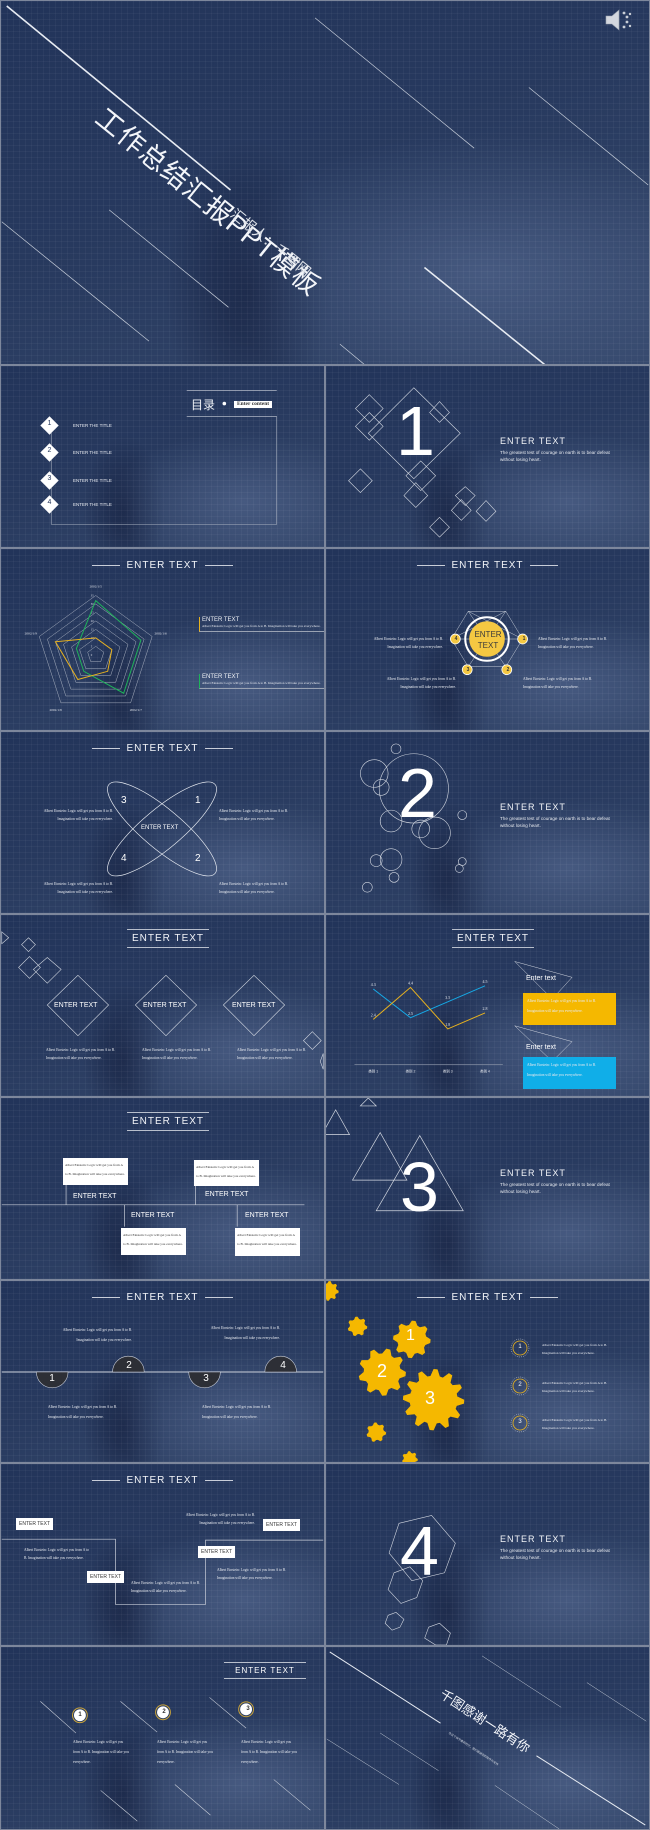 The width and height of the screenshot is (650, 1830). Describe the element at coordinates (198, 858) in the screenshot. I see `ellipse-num-2: 2` at that location.